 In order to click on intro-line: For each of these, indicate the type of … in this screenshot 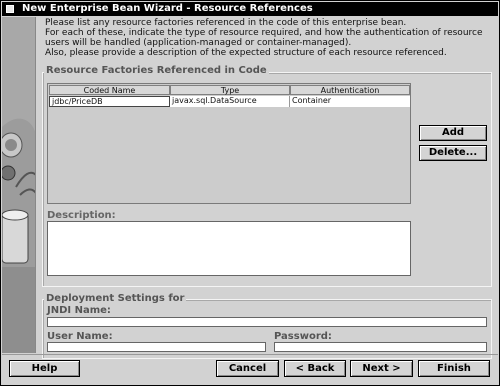, I will do `click(264, 33)`.